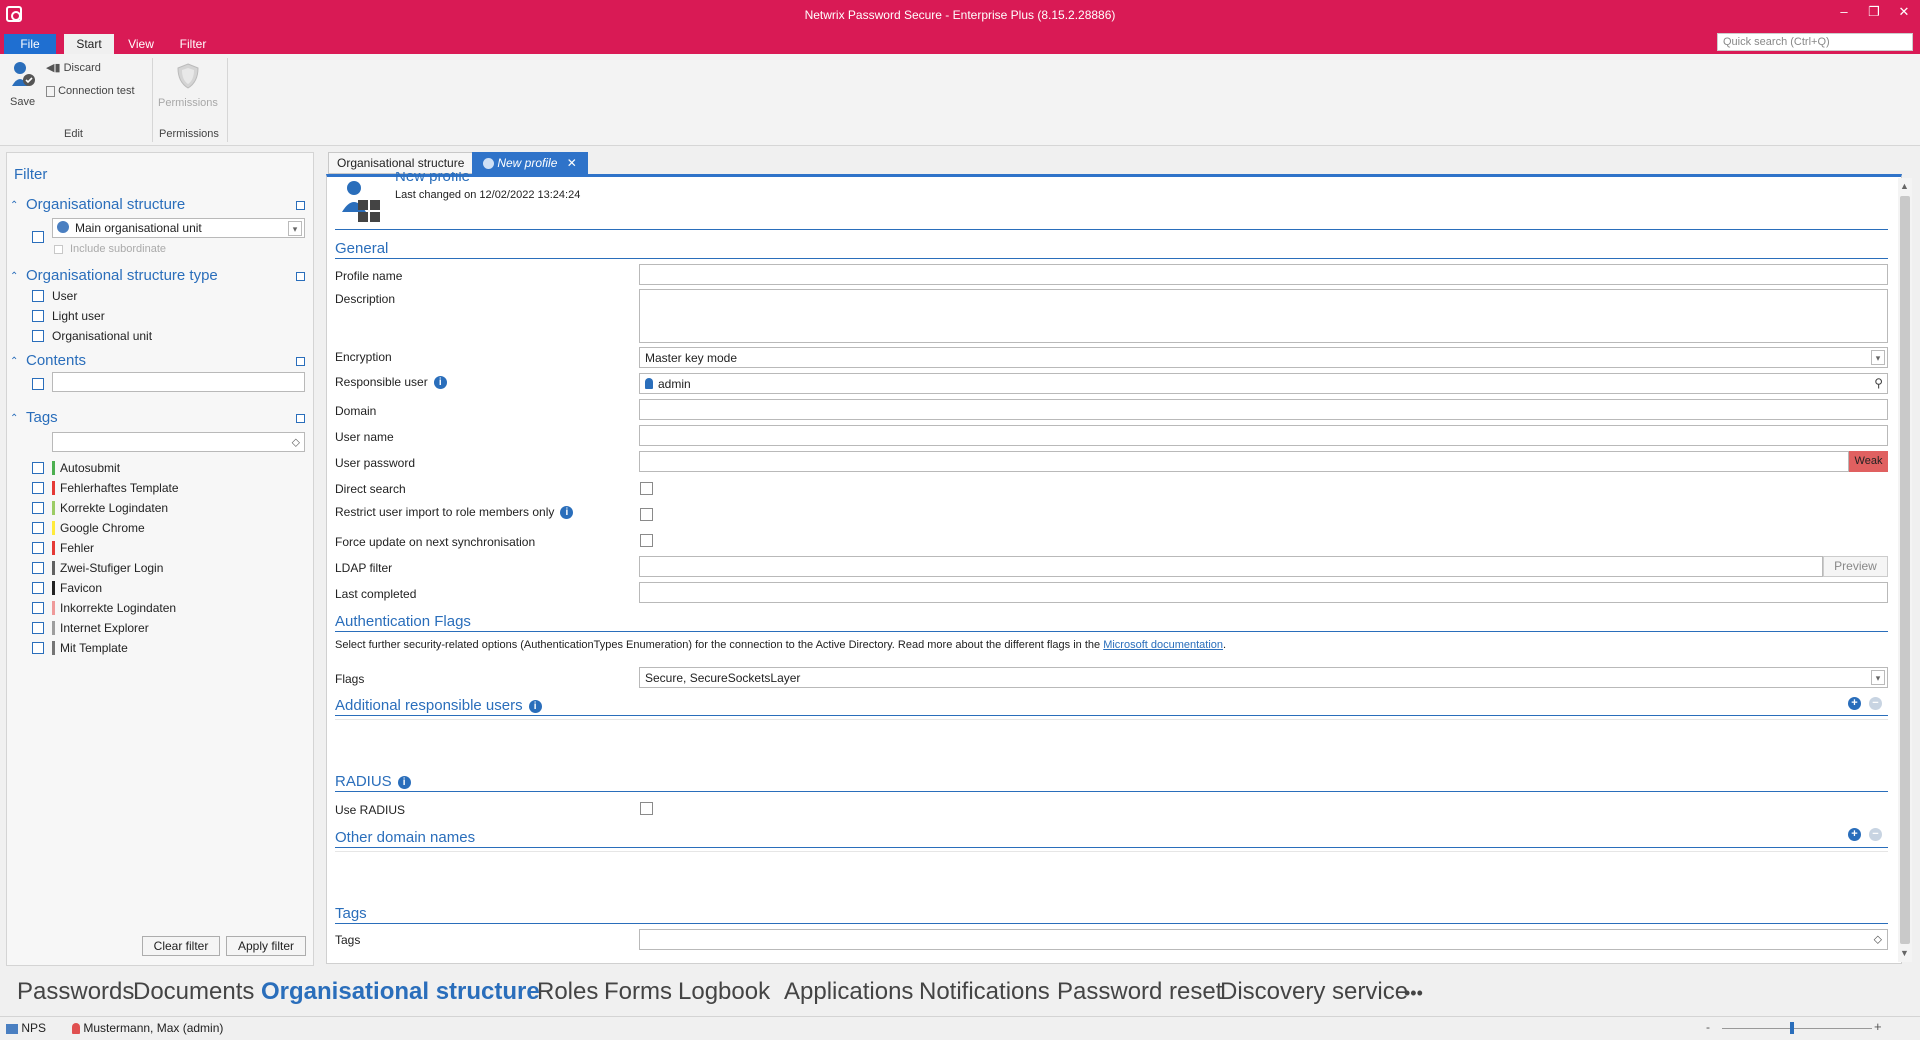 The height and width of the screenshot is (1040, 1920). I want to click on user-name-input, so click(1263, 435).